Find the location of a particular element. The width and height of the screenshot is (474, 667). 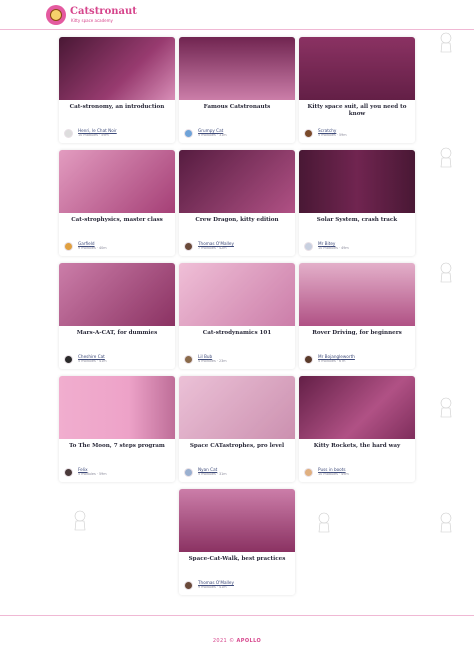

track-author: Felix 5 modules · 59m is located at coordinates (85, 472).